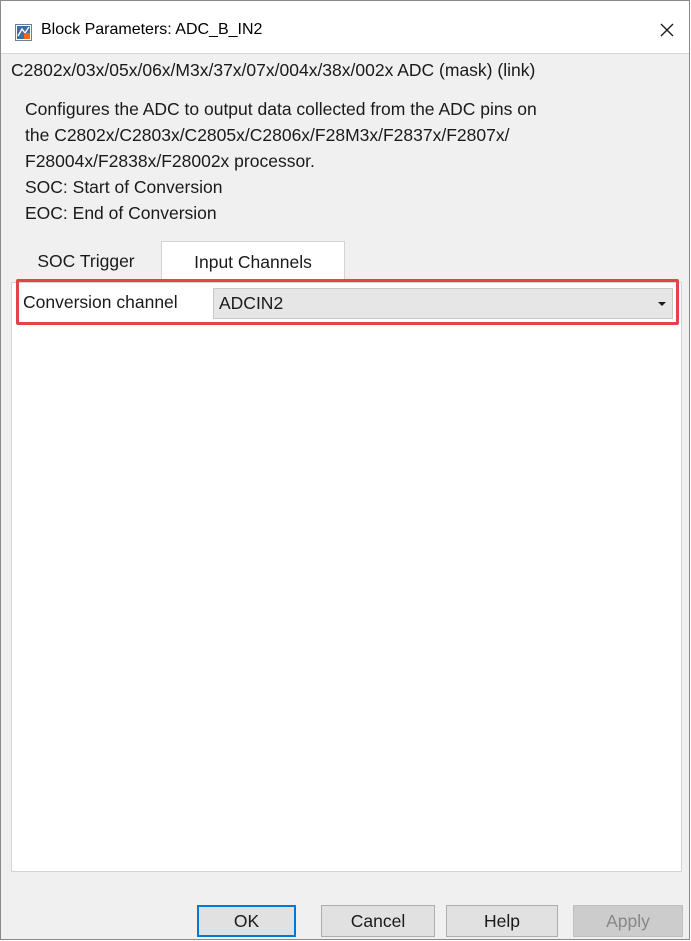  What do you see at coordinates (170, 161) in the screenshot?
I see `description-line: F28004x/F2838x/F28002x processor.` at bounding box center [170, 161].